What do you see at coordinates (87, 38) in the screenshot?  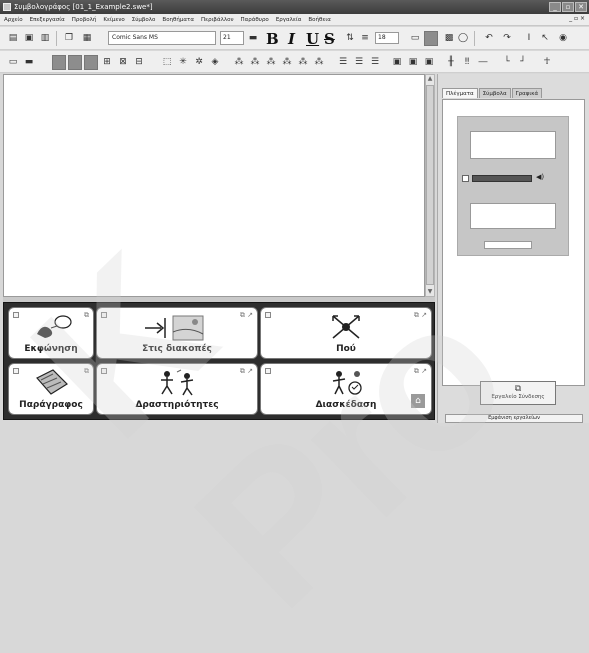 I see `paste-icon: ▦` at bounding box center [87, 38].